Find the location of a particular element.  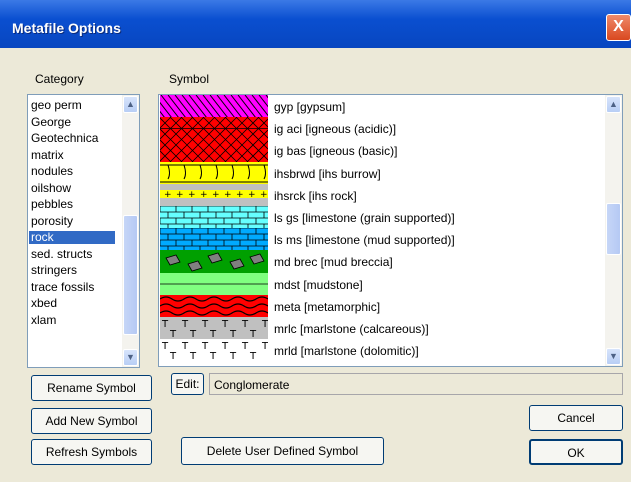

symbol-row: ls ms [limestone (mud supported)] is located at coordinates (379, 240).